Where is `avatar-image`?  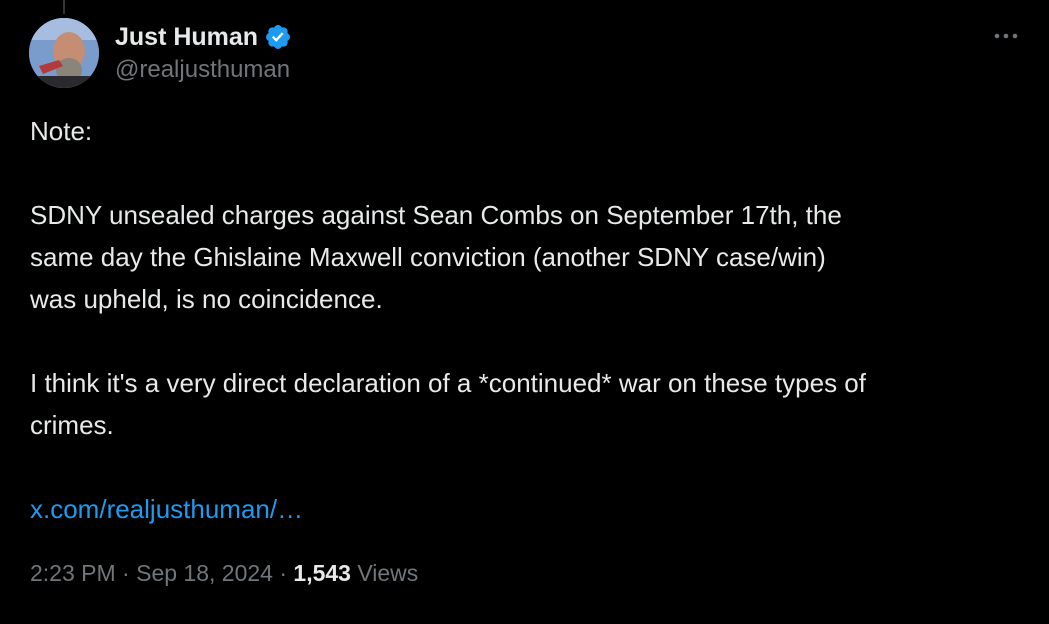
avatar-image is located at coordinates (64, 53).